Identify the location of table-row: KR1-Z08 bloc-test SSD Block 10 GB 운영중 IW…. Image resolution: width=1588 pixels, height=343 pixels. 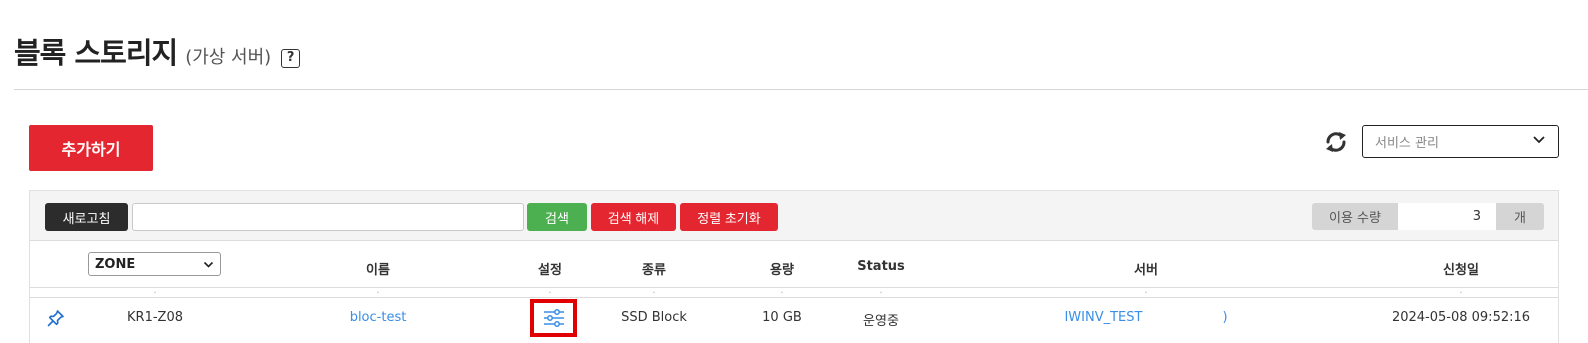
(794, 319).